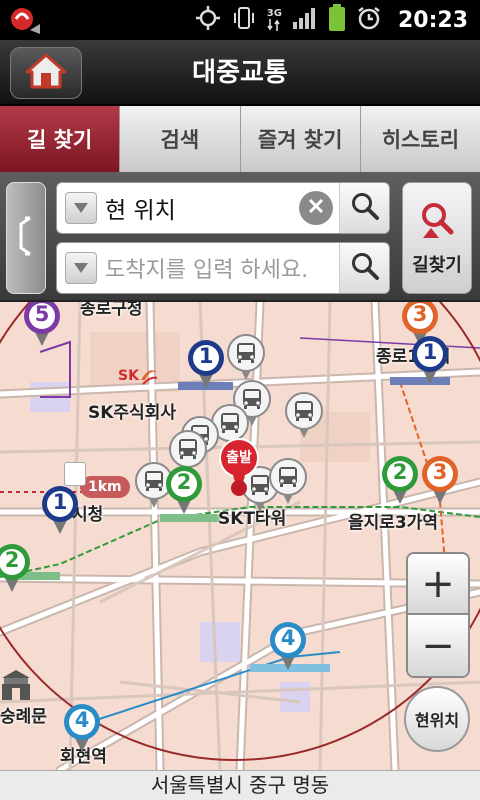 The image size is (480, 800). What do you see at coordinates (23, 717) in the screenshot?
I see `label-sungnyemun: 숭례문` at bounding box center [23, 717].